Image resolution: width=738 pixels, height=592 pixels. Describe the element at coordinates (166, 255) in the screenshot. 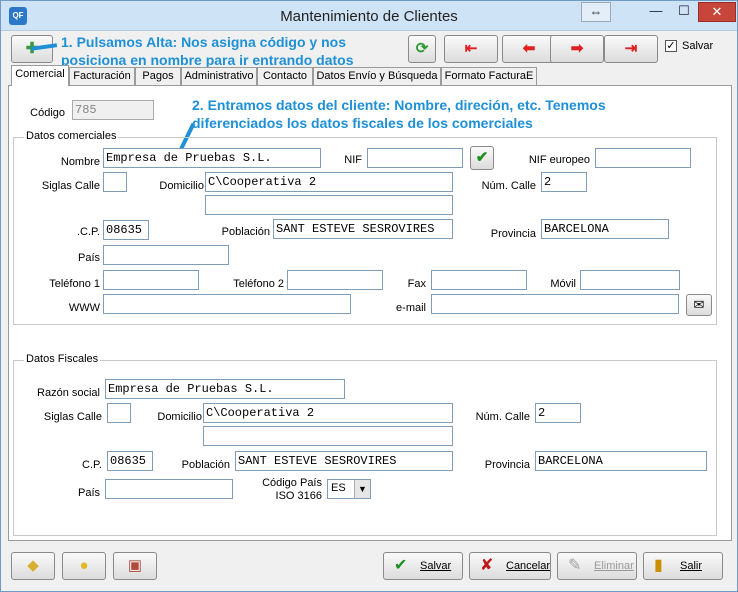

I see `pais-field` at that location.